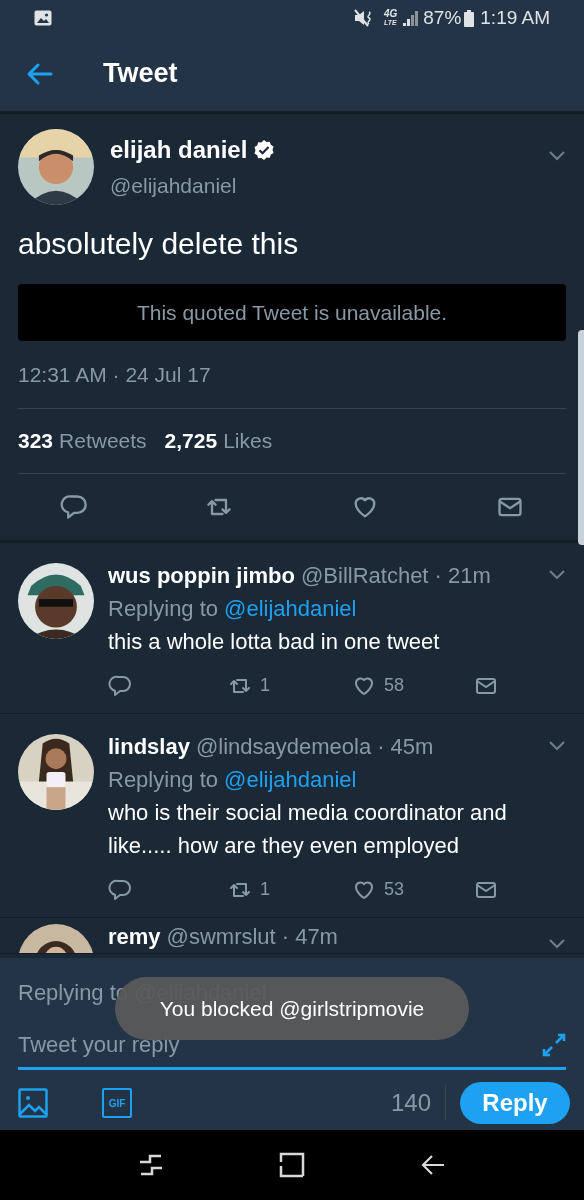 Image resolution: width=584 pixels, height=1200 pixels. What do you see at coordinates (308, 829) in the screenshot?
I see `reply-text: who is their social media coordinator and like..... how are they even employed` at bounding box center [308, 829].